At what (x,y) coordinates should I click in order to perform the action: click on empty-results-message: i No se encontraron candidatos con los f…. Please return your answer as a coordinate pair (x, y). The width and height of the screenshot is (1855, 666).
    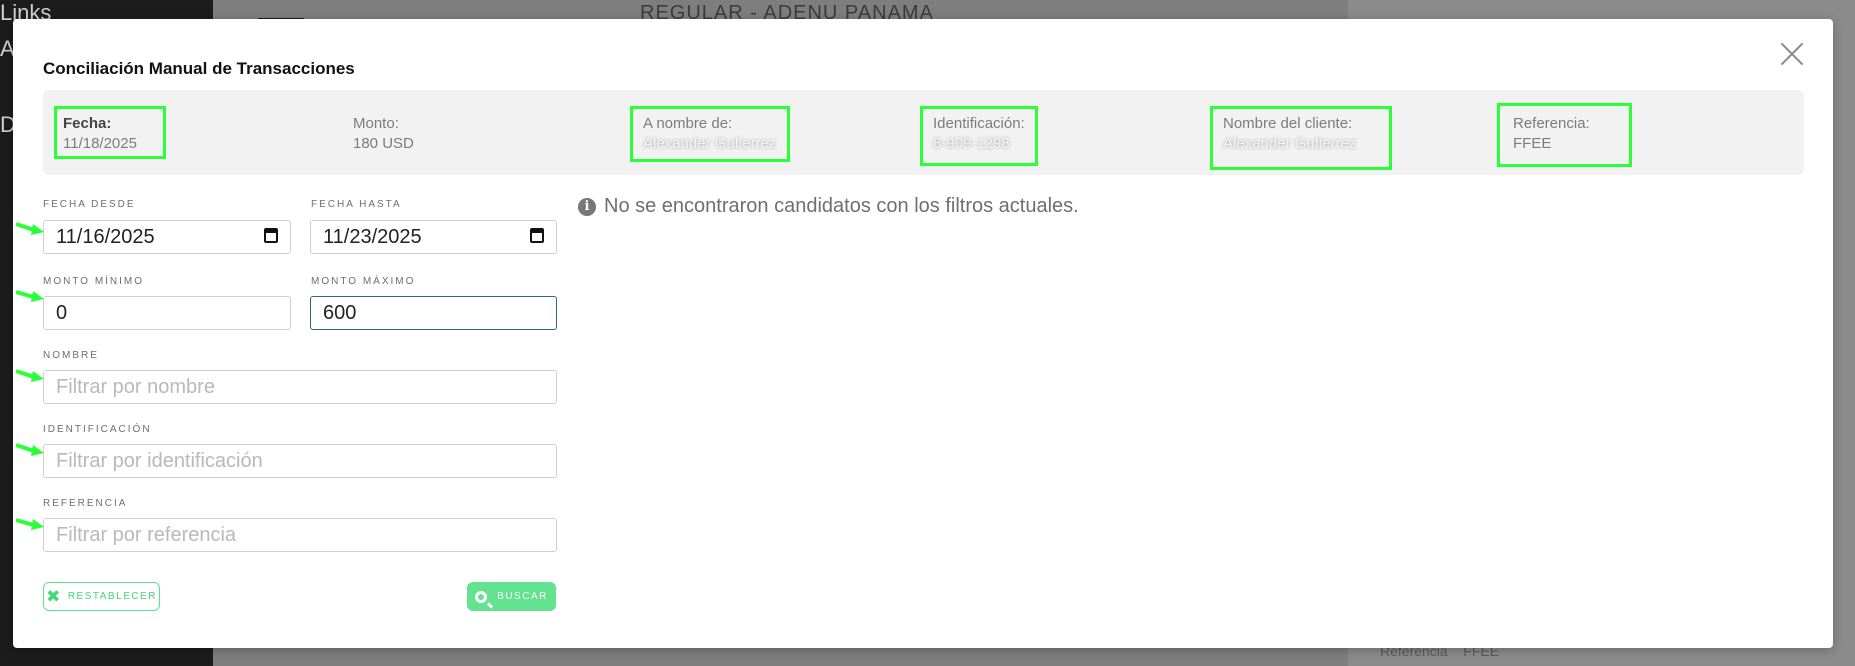
    Looking at the image, I should click on (828, 206).